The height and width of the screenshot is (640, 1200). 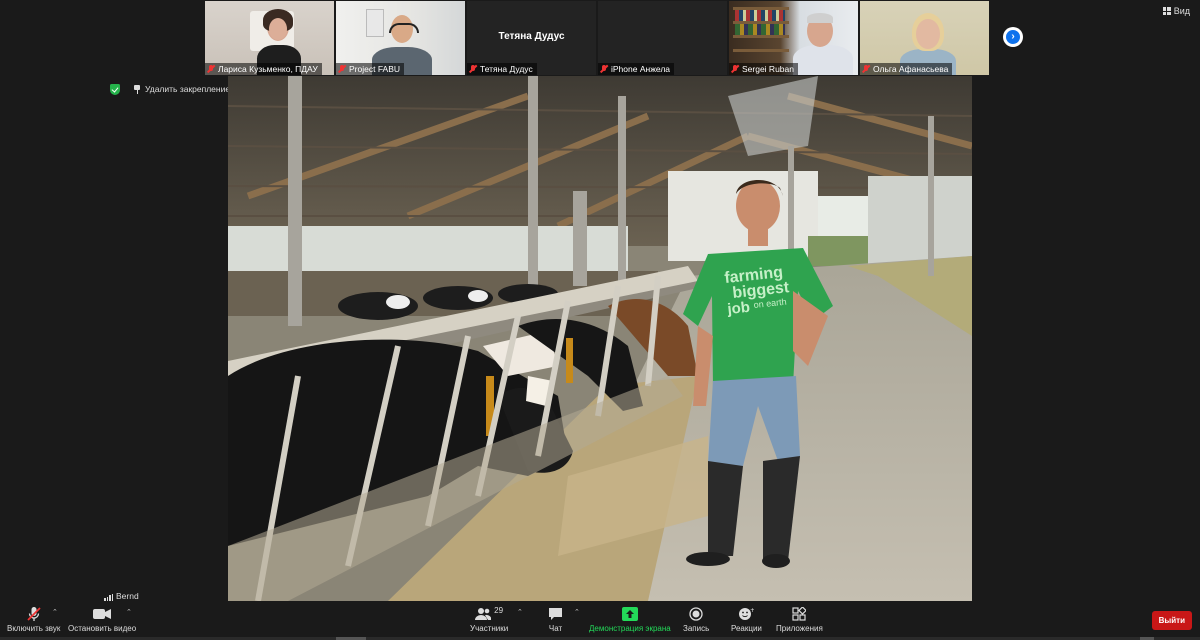 I want to click on view-menu-button: Вид, so click(x=1176, y=11).